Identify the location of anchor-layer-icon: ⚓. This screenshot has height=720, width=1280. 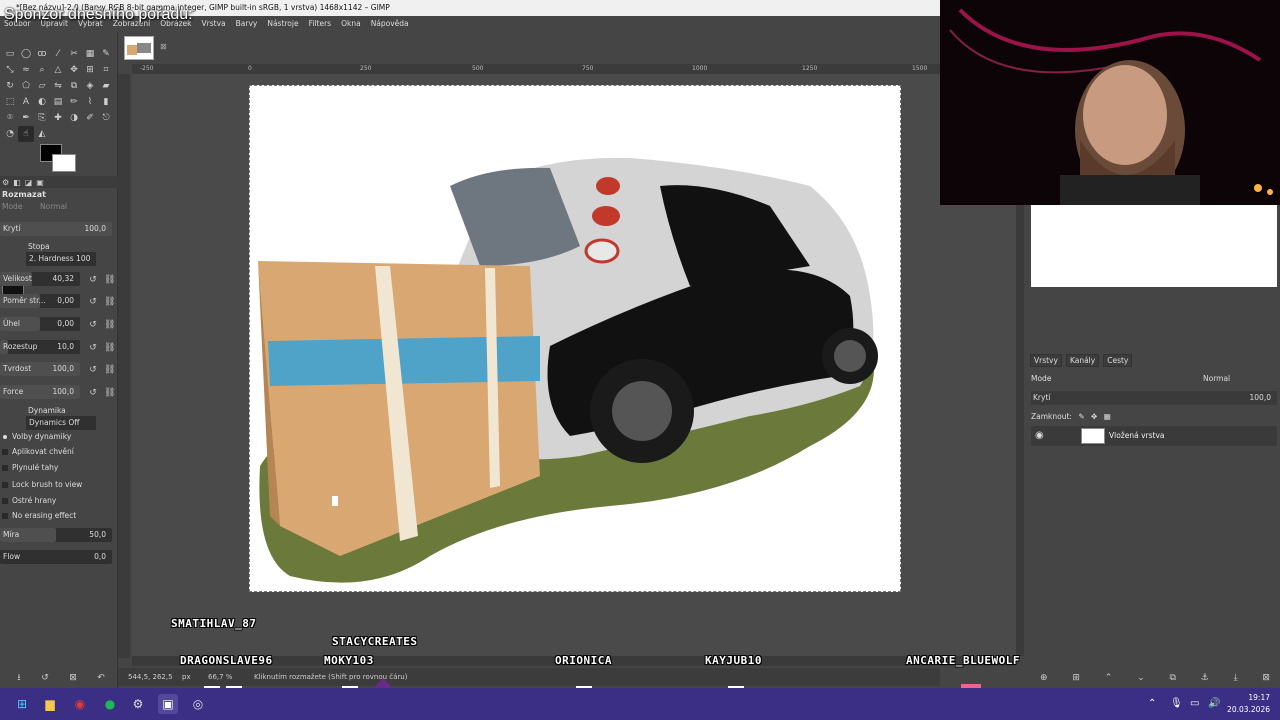
(1205, 678).